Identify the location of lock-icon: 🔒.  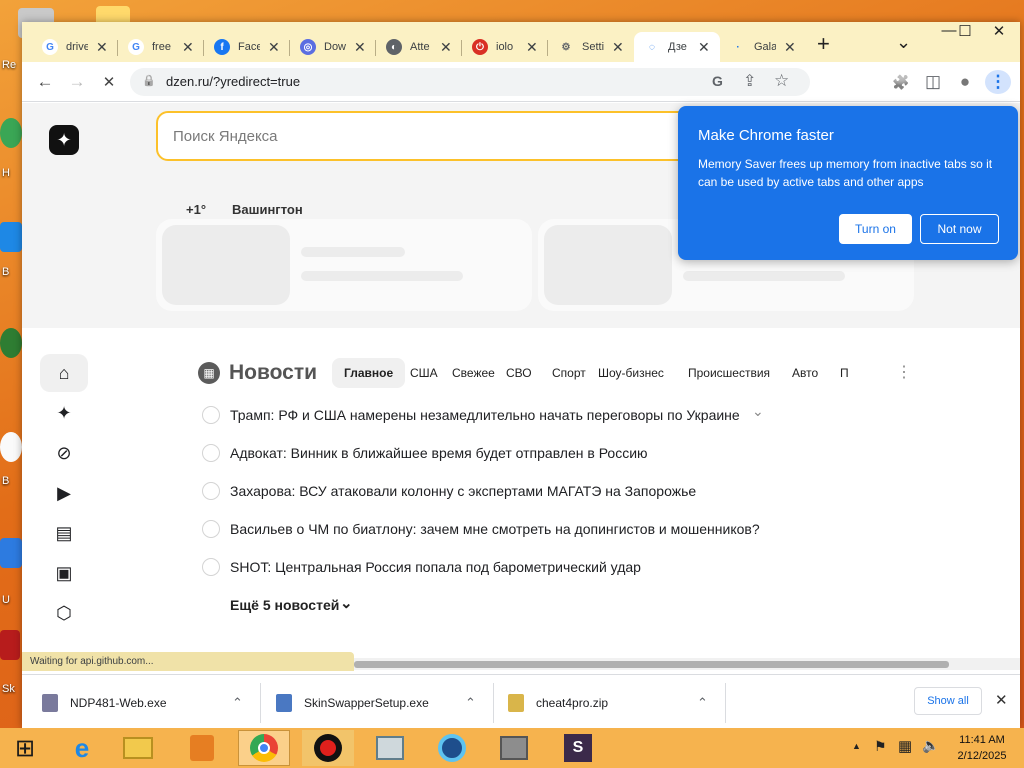
(149, 80).